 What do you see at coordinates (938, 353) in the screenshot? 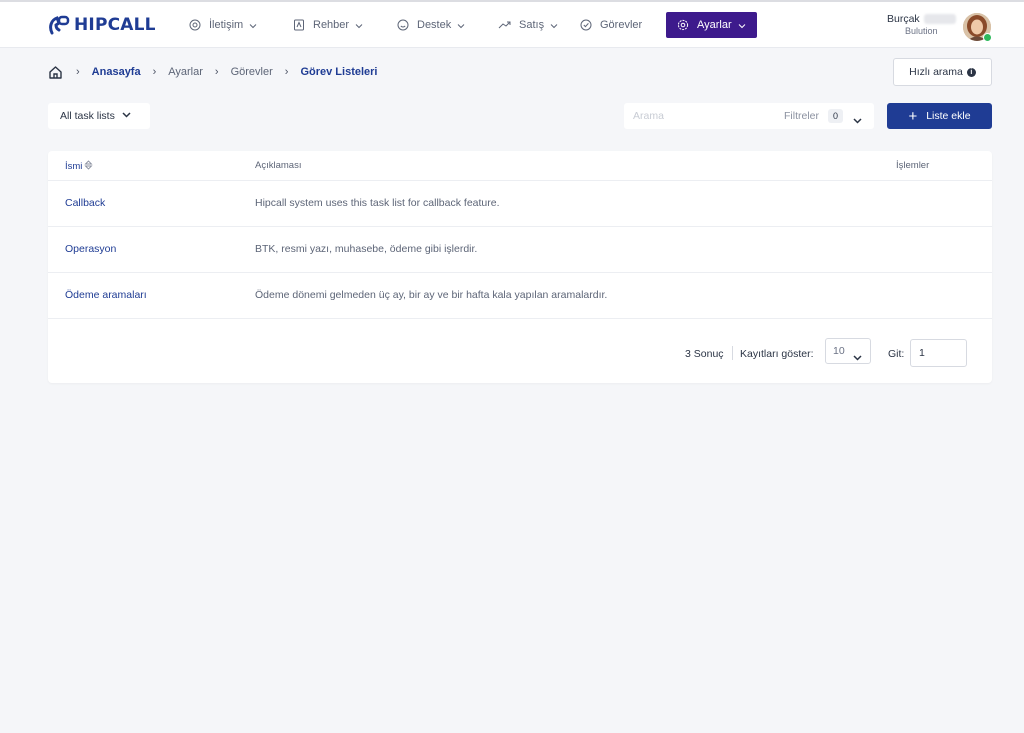
I see `goto-page-input` at bounding box center [938, 353].